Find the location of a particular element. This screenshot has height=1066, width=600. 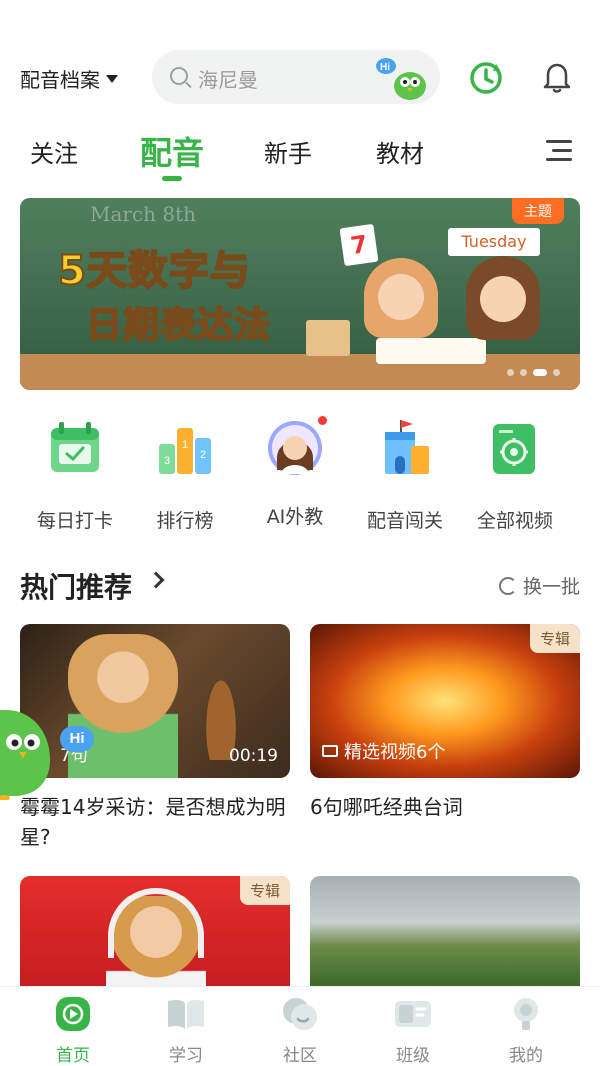

search-placeholder: 海尼曼 is located at coordinates (228, 80).